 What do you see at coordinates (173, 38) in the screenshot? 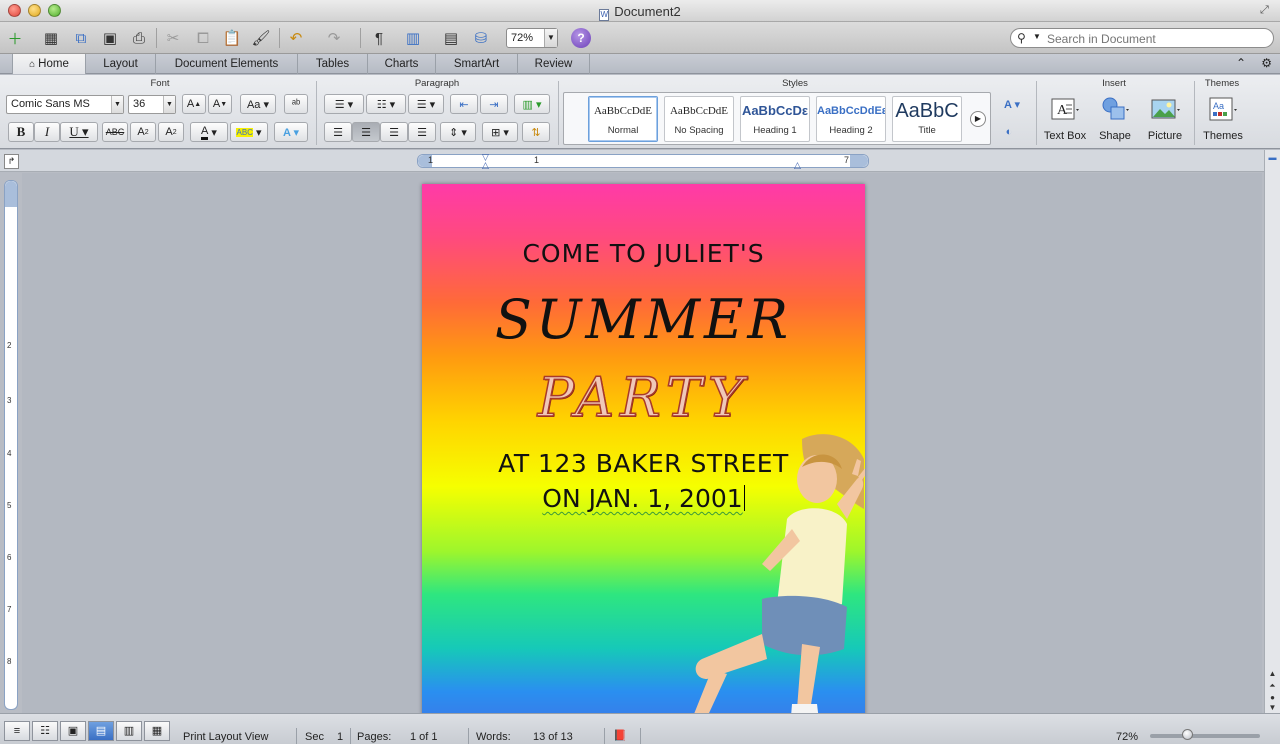
I see `cut-icon: ✂` at bounding box center [173, 38].